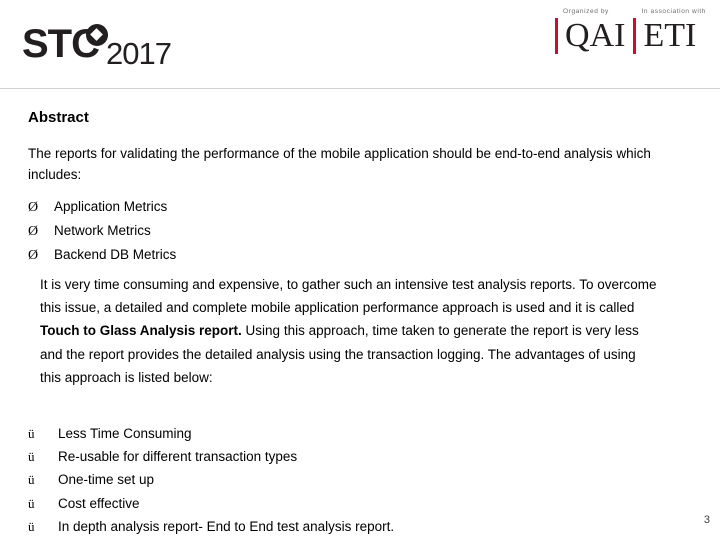  What do you see at coordinates (125, 433) in the screenshot?
I see `list-item-label: Less Time Consuming` at bounding box center [125, 433].